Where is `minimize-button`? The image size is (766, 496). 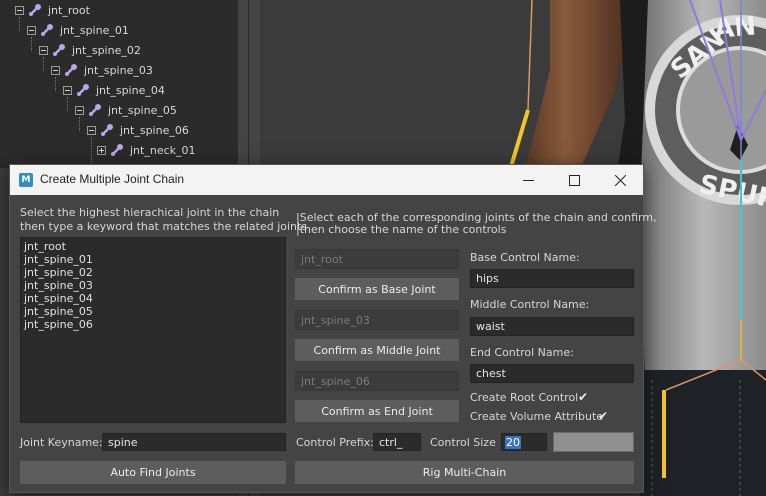 minimize-button is located at coordinates (528, 180).